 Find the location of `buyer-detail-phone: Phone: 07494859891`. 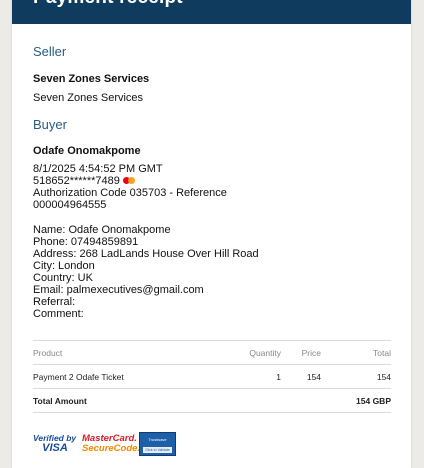

buyer-detail-phone: Phone: 07494859891 is located at coordinates (86, 242).